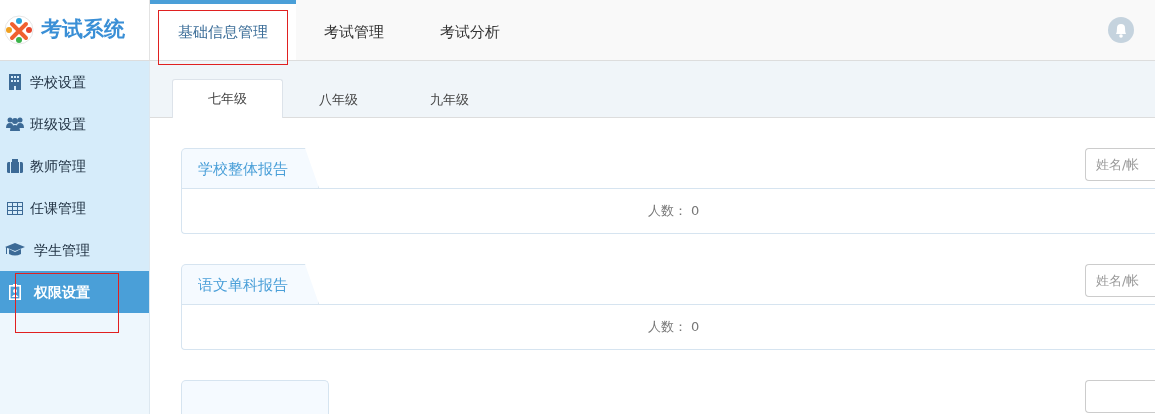  What do you see at coordinates (15, 124) in the screenshot?
I see `users-icon` at bounding box center [15, 124].